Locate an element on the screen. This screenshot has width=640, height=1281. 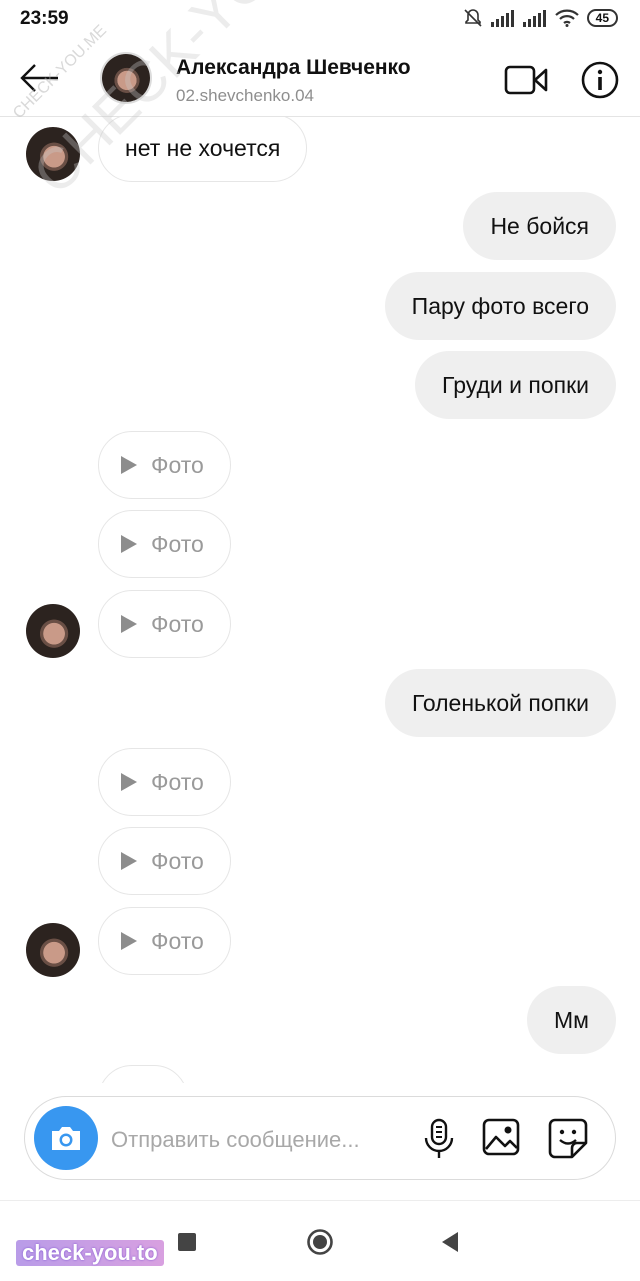
chat-header: Александра Шевченко 02.shevchenko.04 is located at coordinates (320, 78).